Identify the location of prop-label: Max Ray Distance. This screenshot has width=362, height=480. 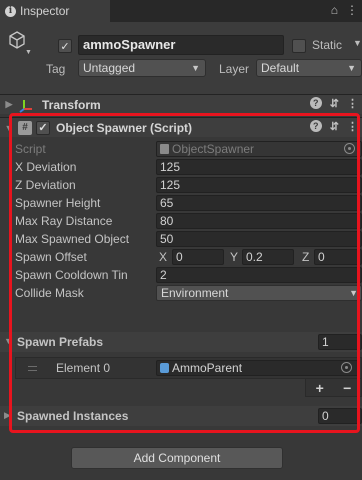
(64, 221).